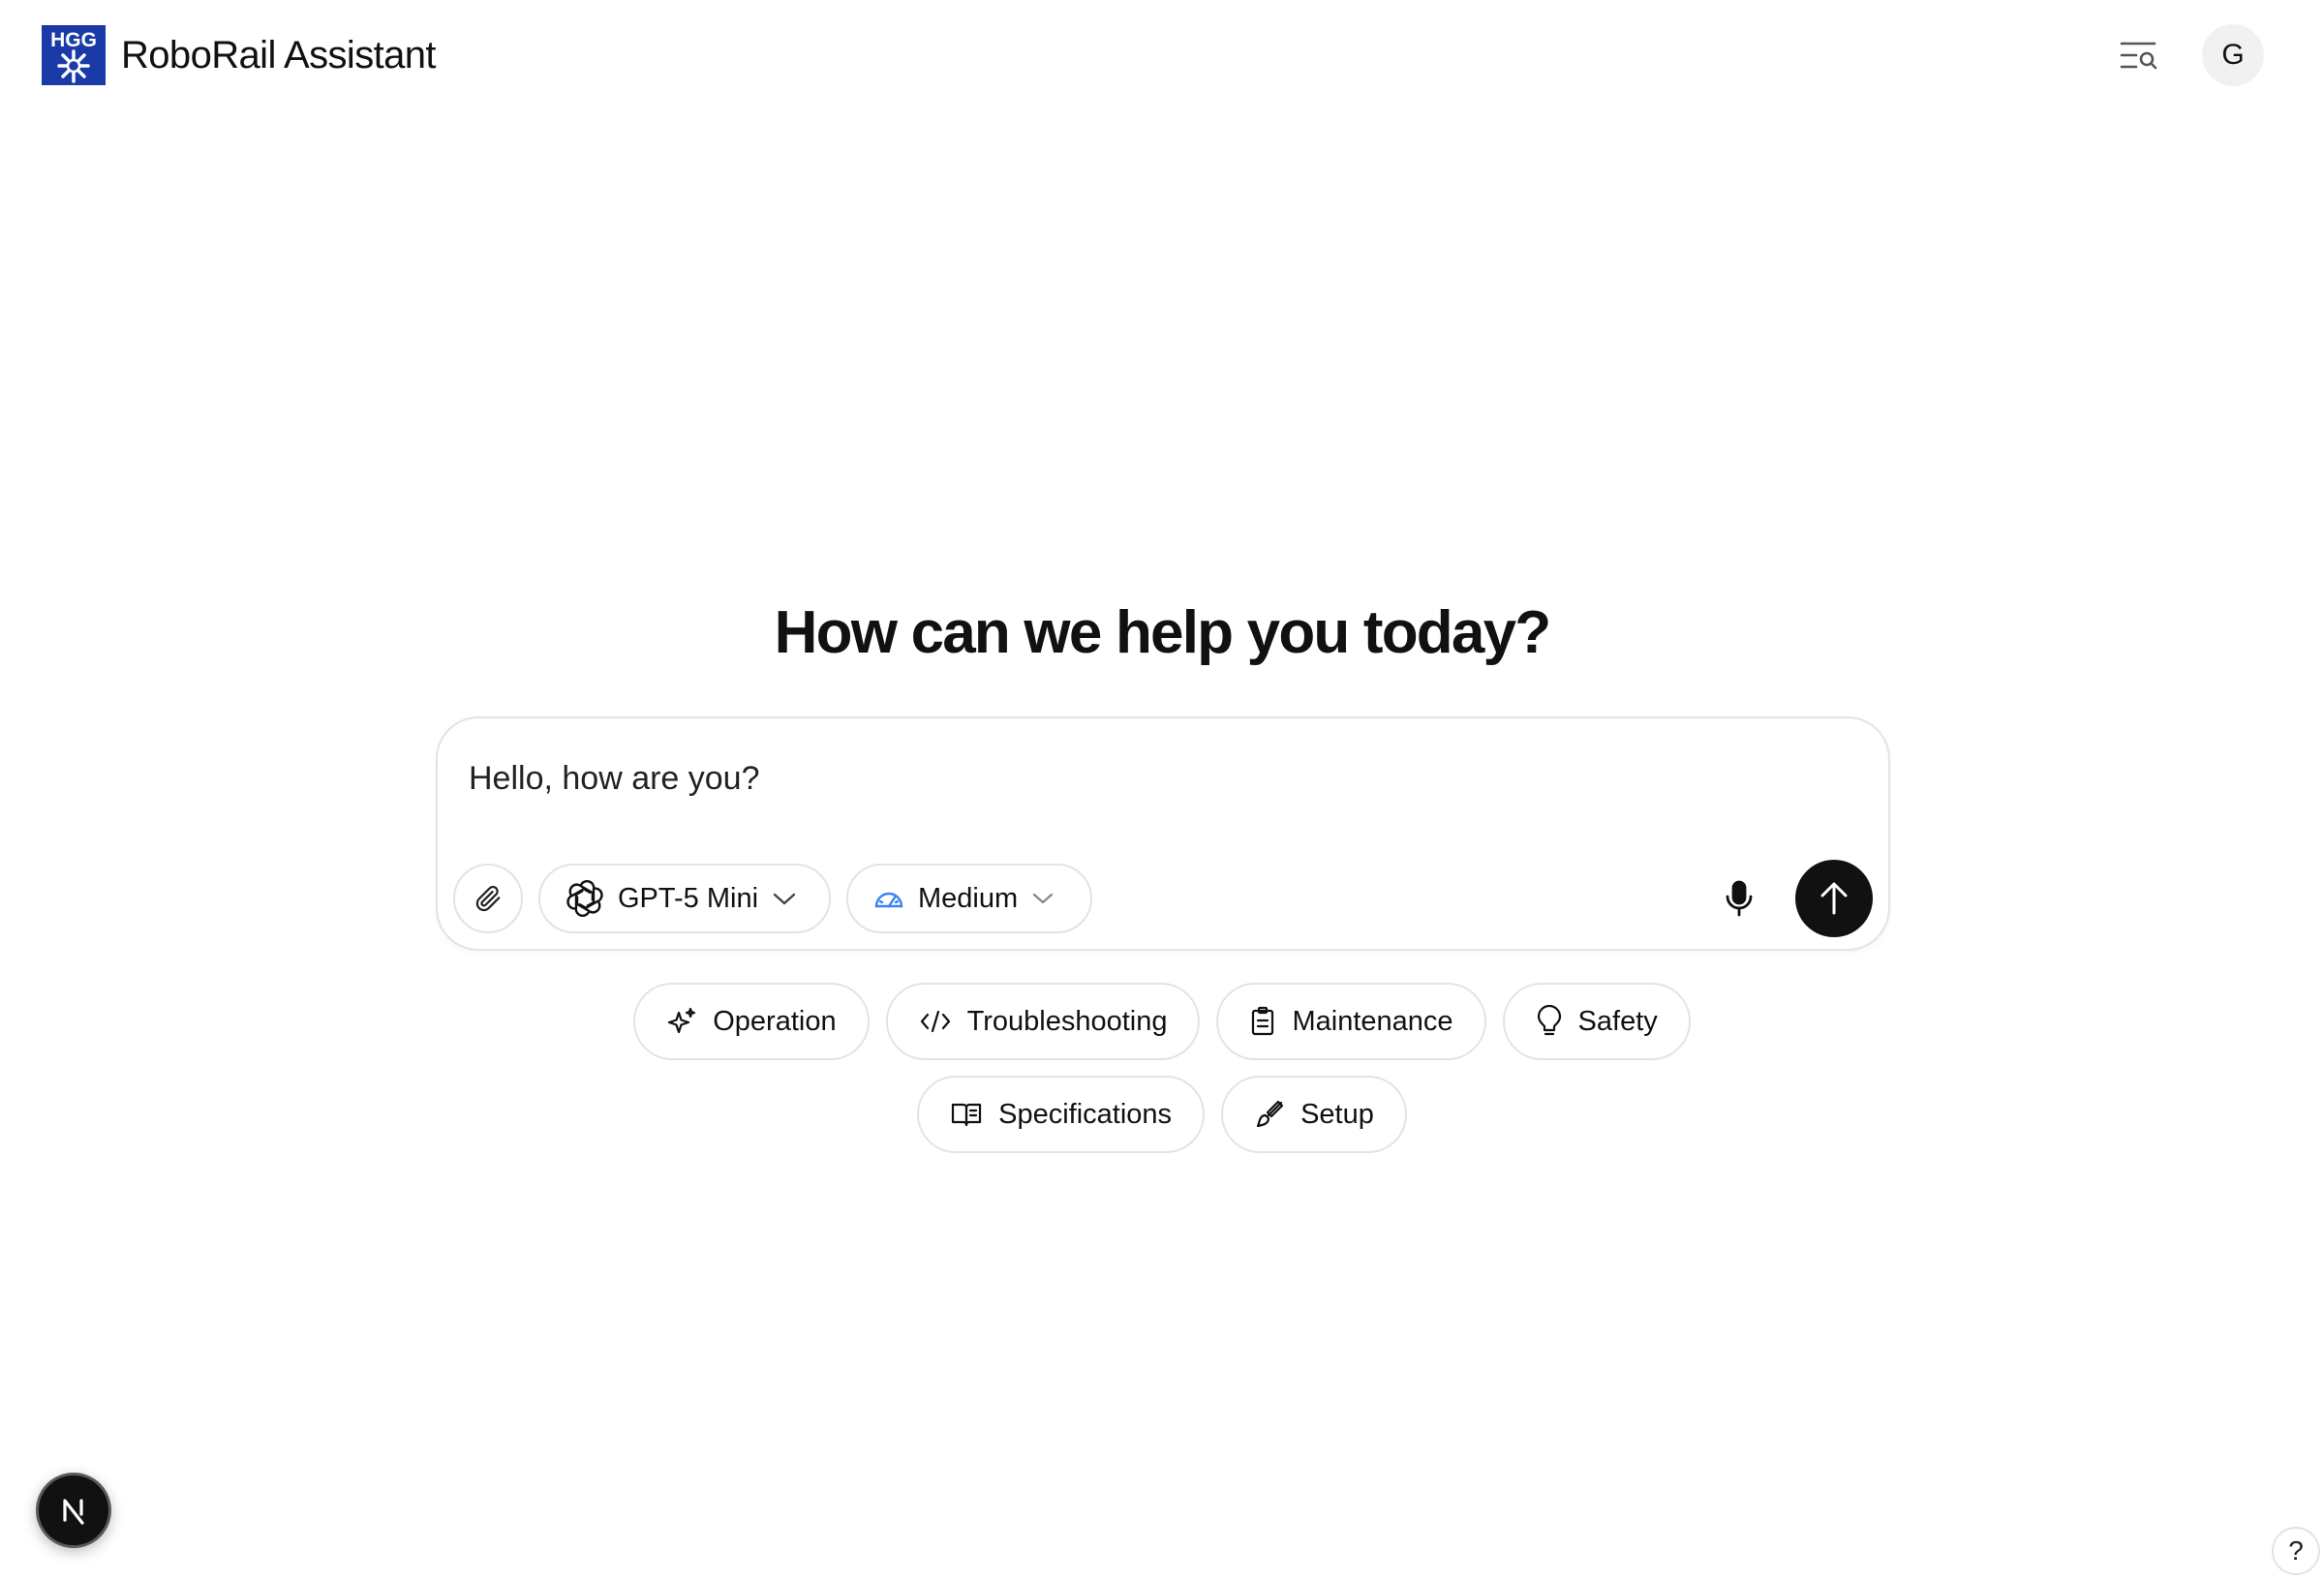 The height and width of the screenshot is (1582, 2324). I want to click on history-search-icon, so click(2139, 56).